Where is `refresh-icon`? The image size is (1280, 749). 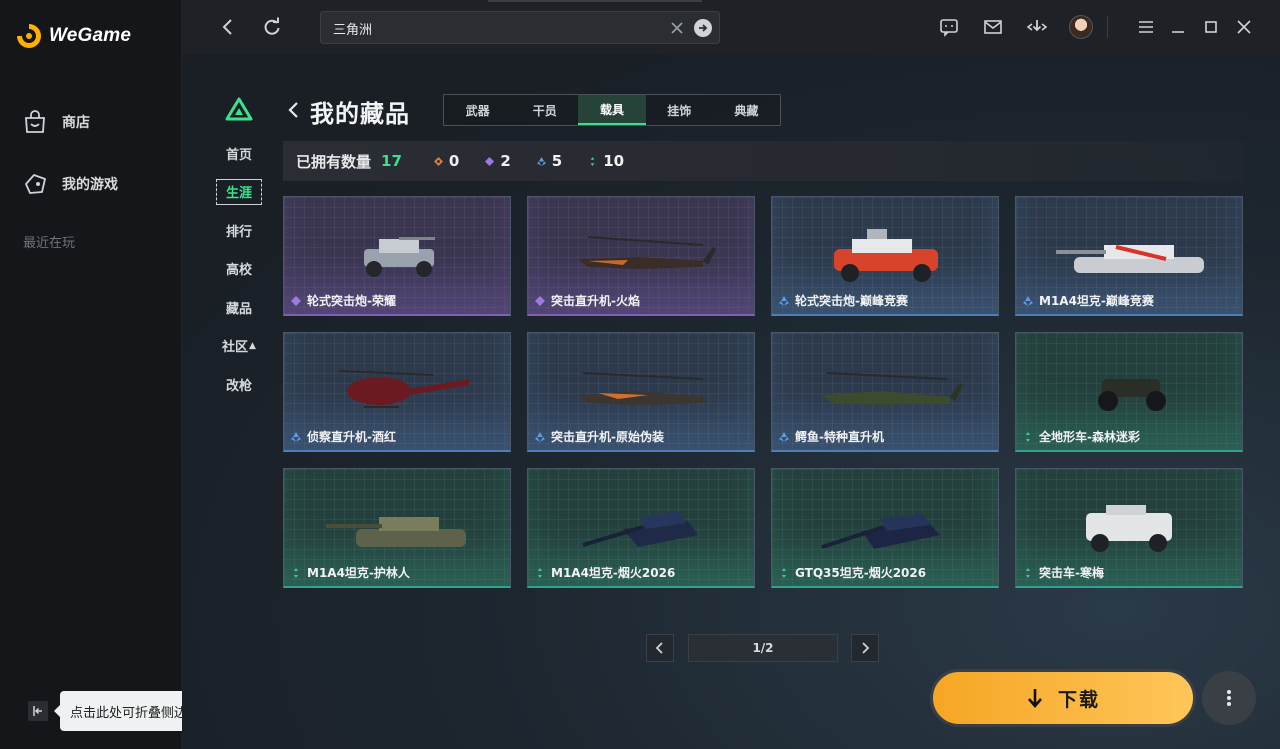 refresh-icon is located at coordinates (272, 26).